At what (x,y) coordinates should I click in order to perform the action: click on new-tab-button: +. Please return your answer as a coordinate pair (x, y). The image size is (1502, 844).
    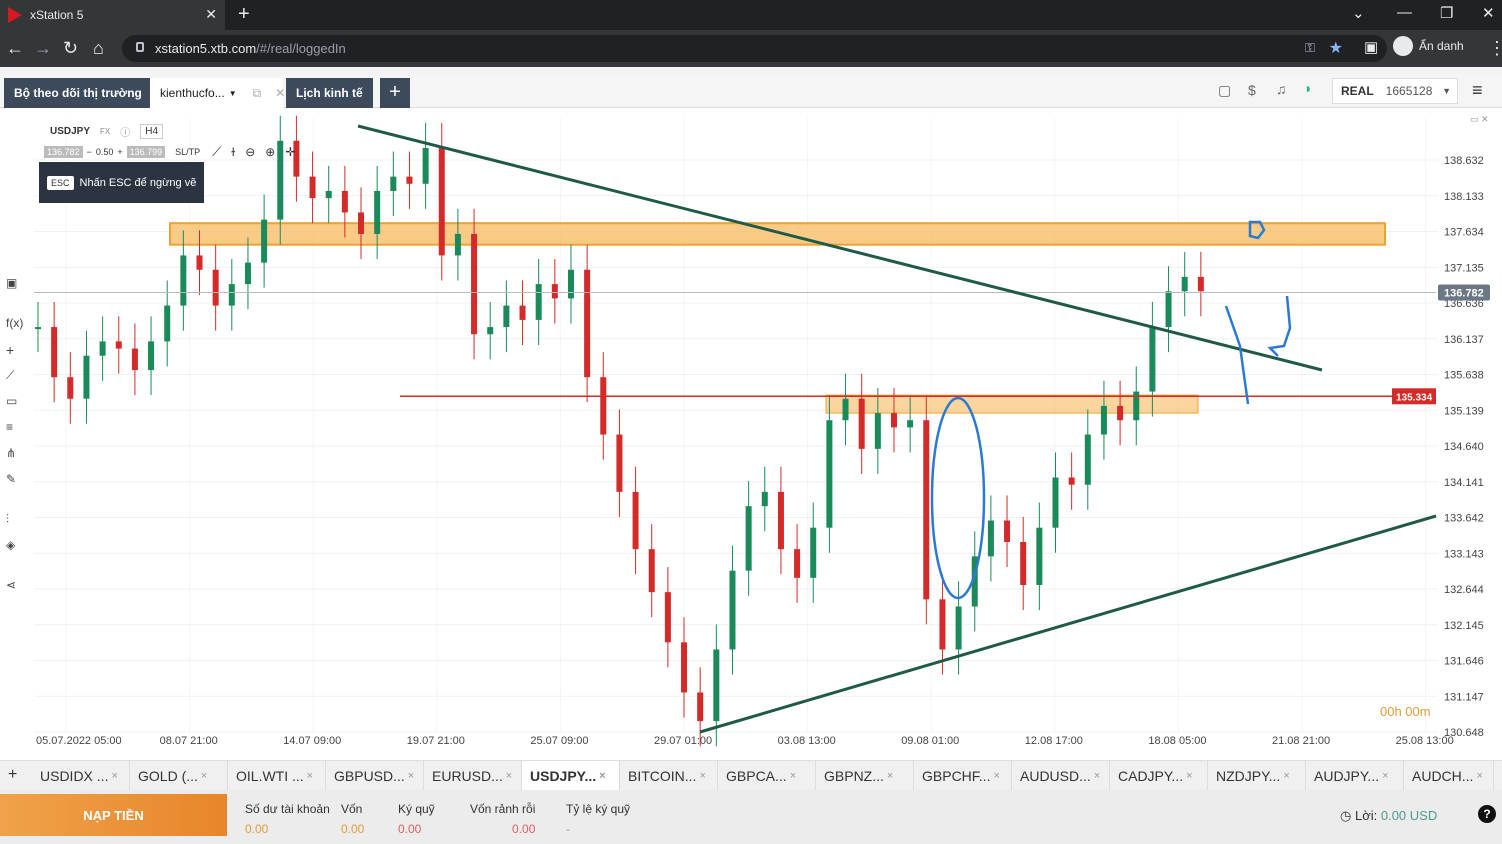
    Looking at the image, I should click on (244, 14).